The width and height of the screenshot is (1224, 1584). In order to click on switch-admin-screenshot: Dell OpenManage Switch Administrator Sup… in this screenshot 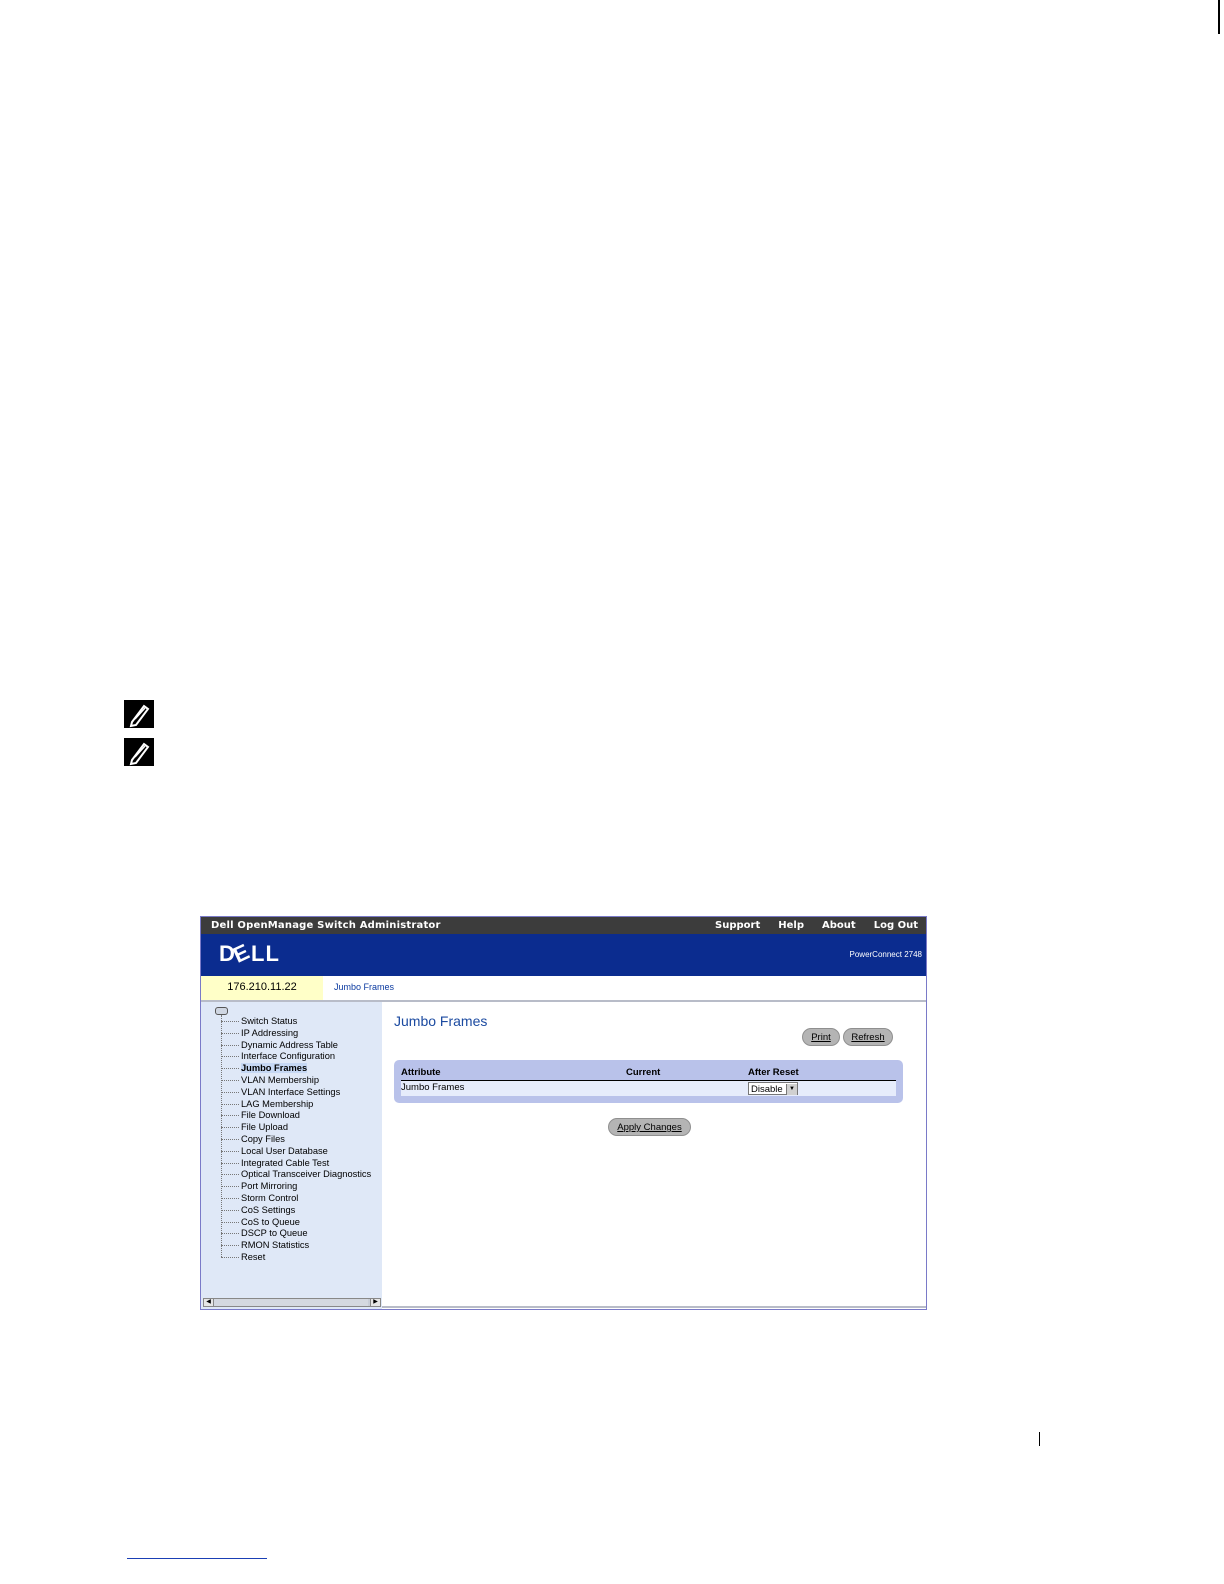, I will do `click(563, 1113)`.